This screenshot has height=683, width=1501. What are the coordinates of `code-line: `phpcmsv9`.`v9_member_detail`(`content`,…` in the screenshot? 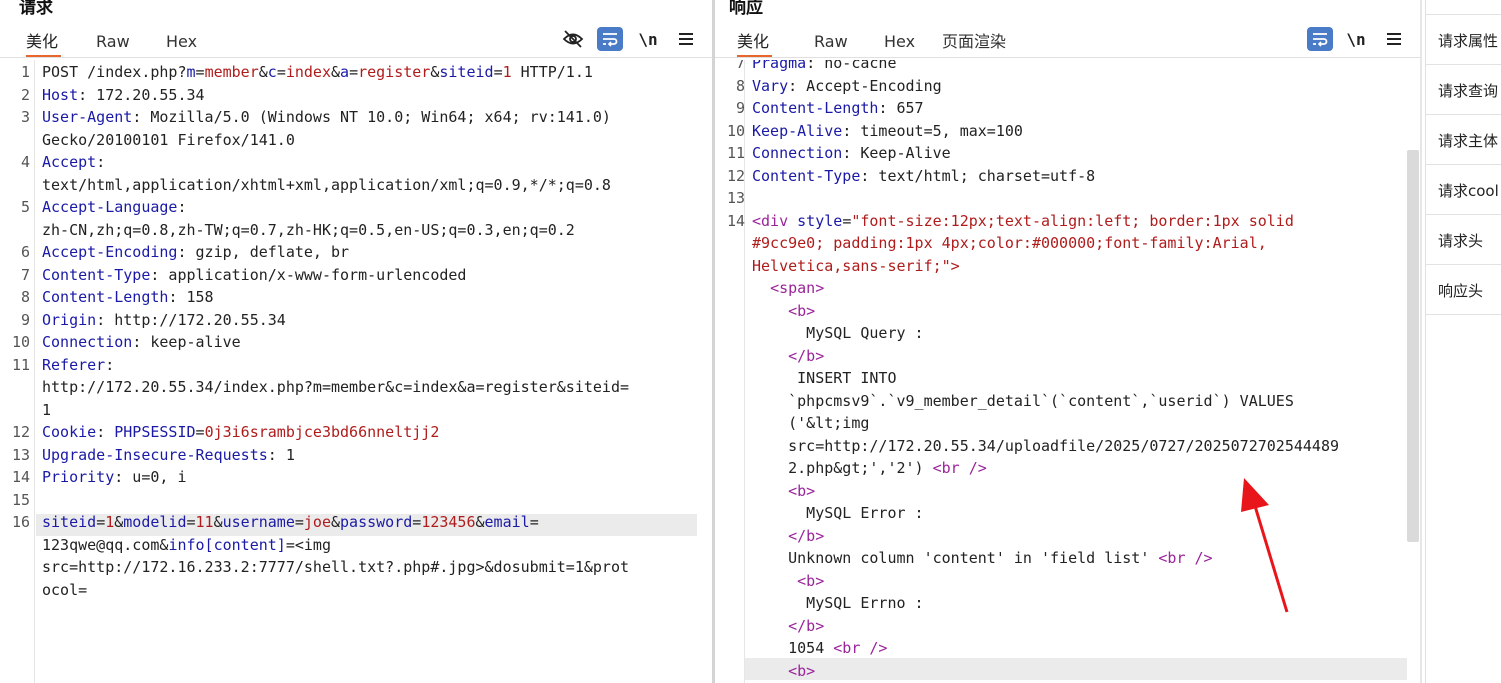 It's located at (1023, 400).